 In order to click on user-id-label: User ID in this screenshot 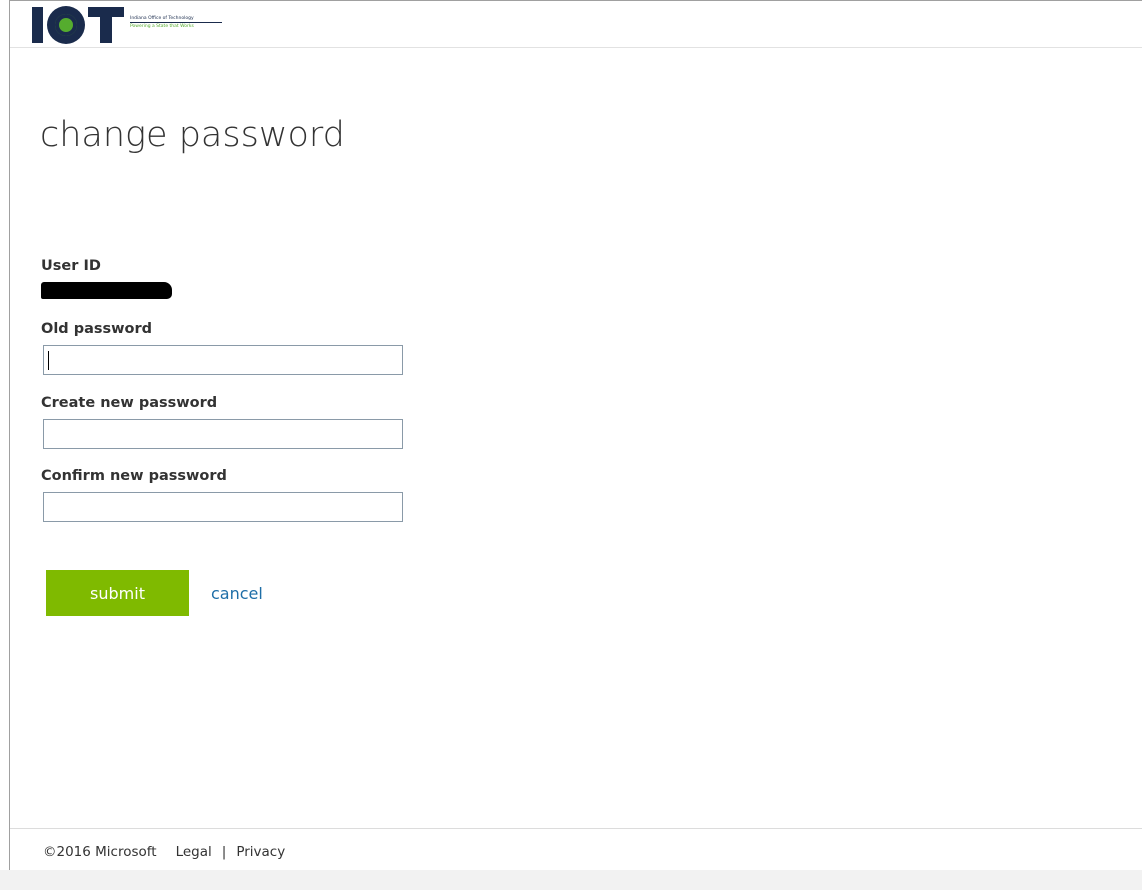, I will do `click(71, 266)`.